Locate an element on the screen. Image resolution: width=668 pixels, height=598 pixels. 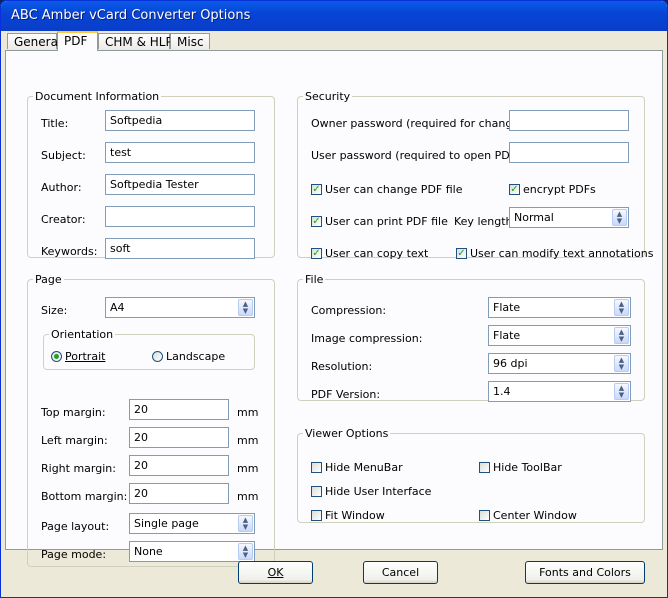
tab-misc: Misc is located at coordinates (190, 41).